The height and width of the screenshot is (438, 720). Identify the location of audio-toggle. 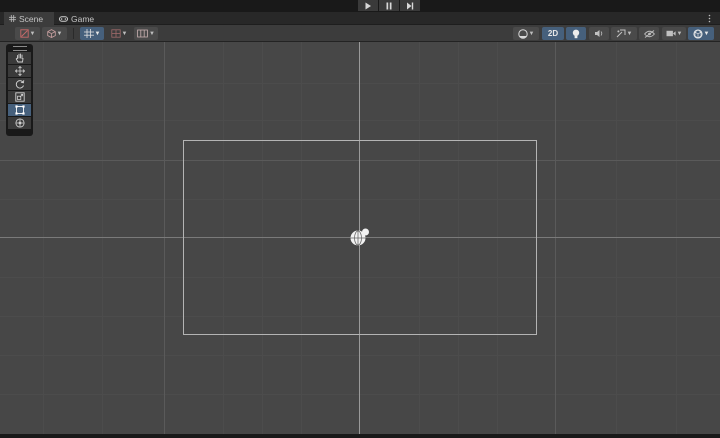
(599, 33).